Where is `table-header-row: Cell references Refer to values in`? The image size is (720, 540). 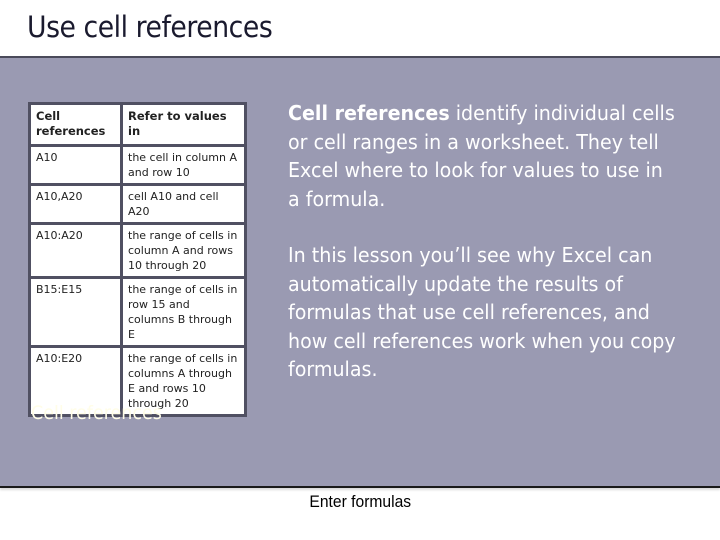
table-header-row: Cell references Refer to values in is located at coordinates (137, 124).